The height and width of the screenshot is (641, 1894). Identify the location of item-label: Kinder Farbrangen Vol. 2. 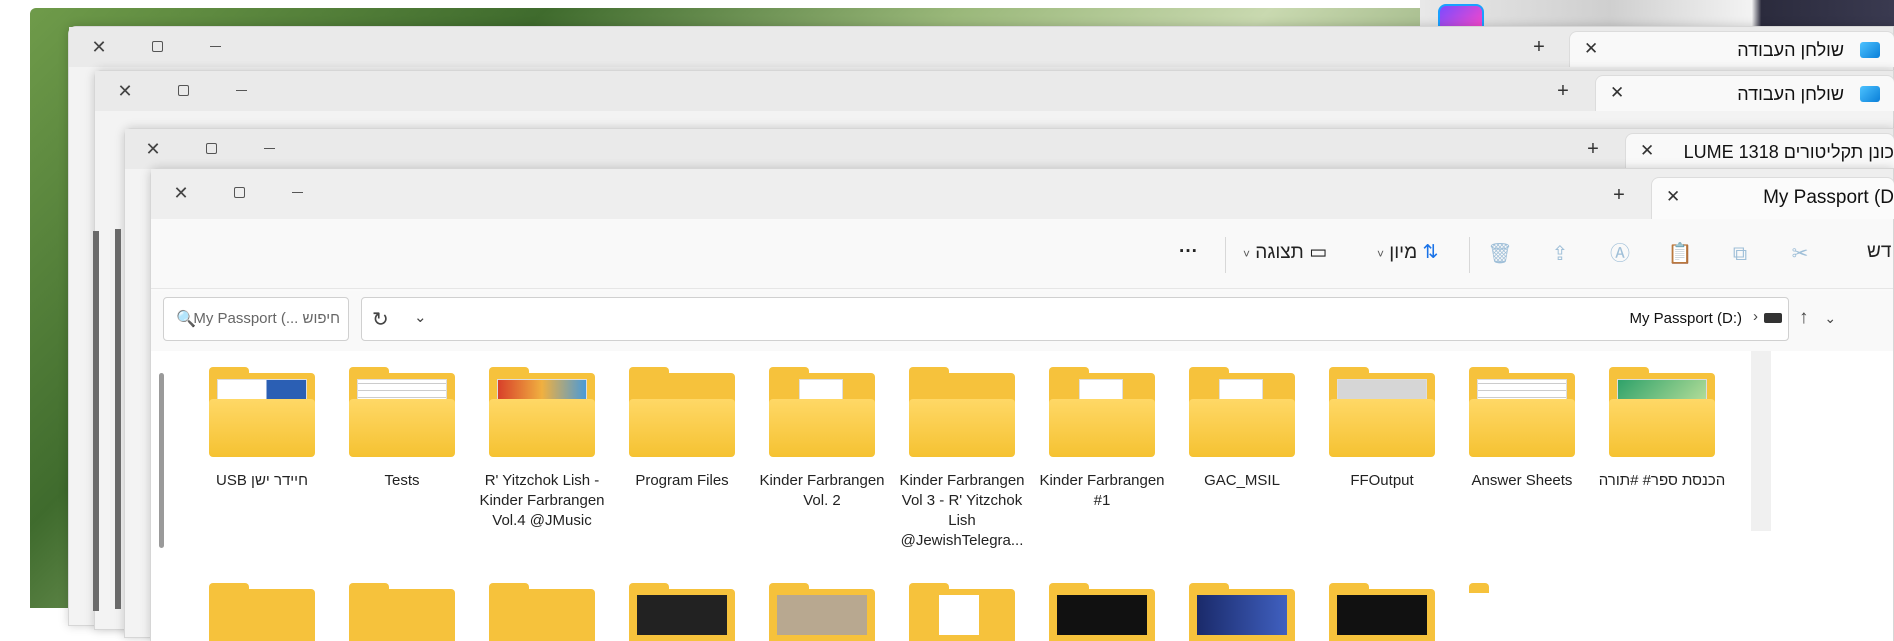
(822, 490).